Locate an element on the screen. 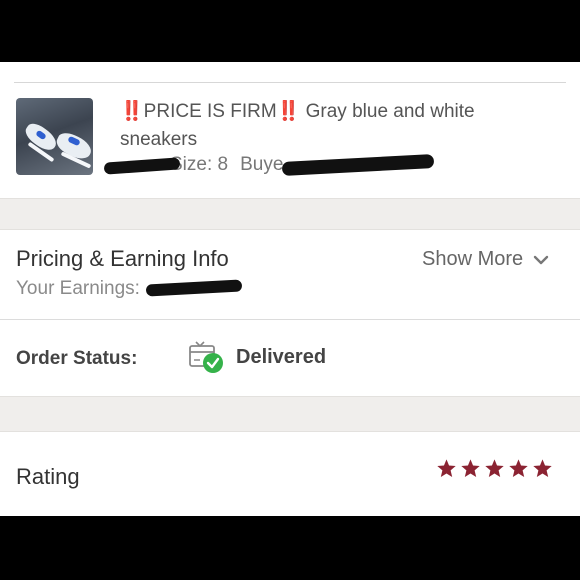 Image resolution: width=580 pixels, height=580 pixels. redaction-scribble is located at coordinates (194, 288).